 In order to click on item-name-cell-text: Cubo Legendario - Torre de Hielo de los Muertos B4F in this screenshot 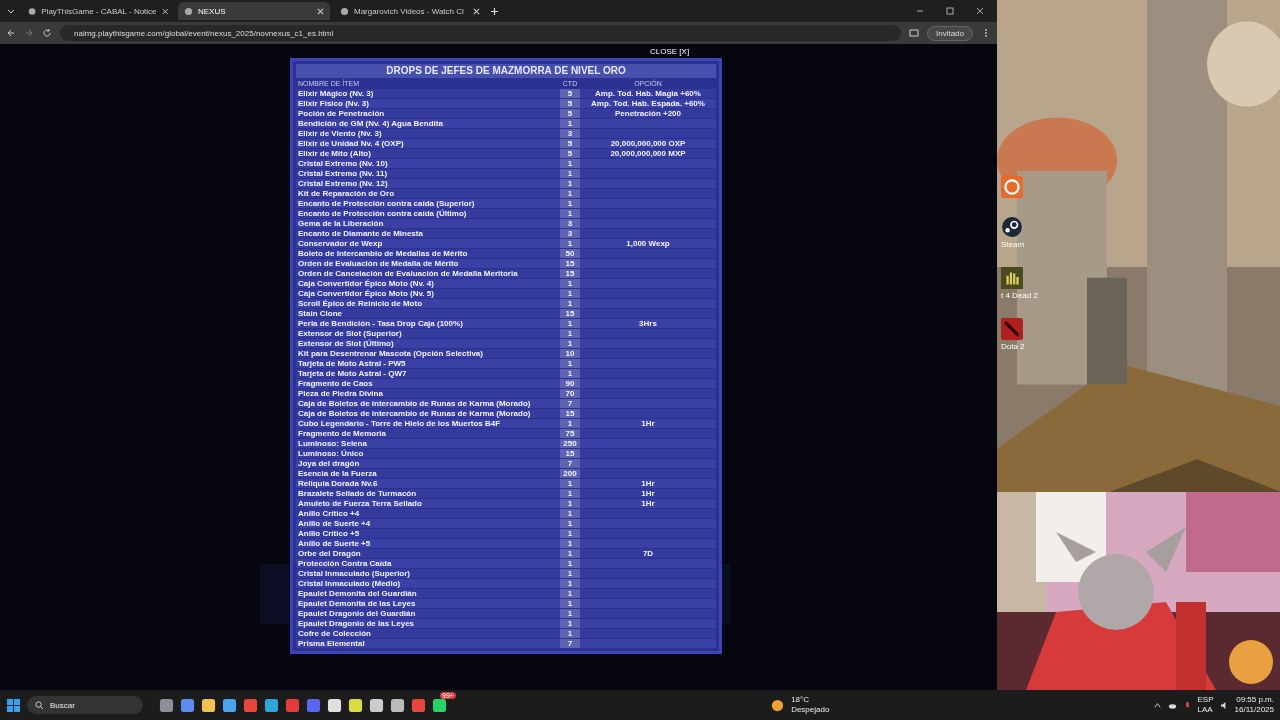, I will do `click(399, 423)`.